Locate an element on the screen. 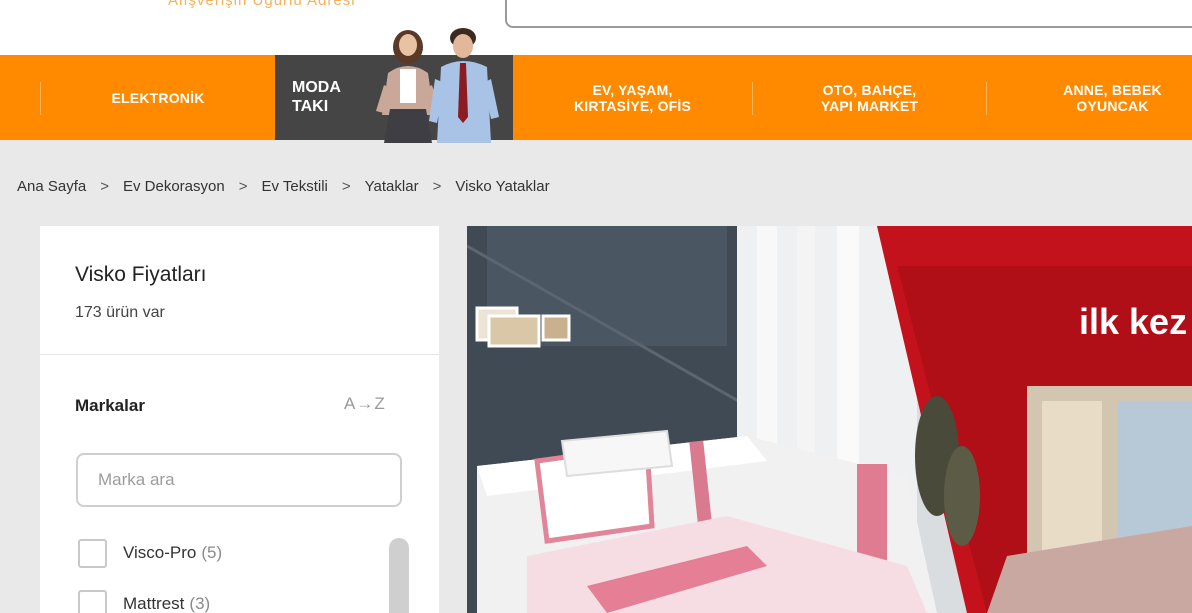 This screenshot has width=1192, height=613. category-ev-yasam: EV, YAŞAM, KIRTASİYE, OFİS is located at coordinates (632, 97).